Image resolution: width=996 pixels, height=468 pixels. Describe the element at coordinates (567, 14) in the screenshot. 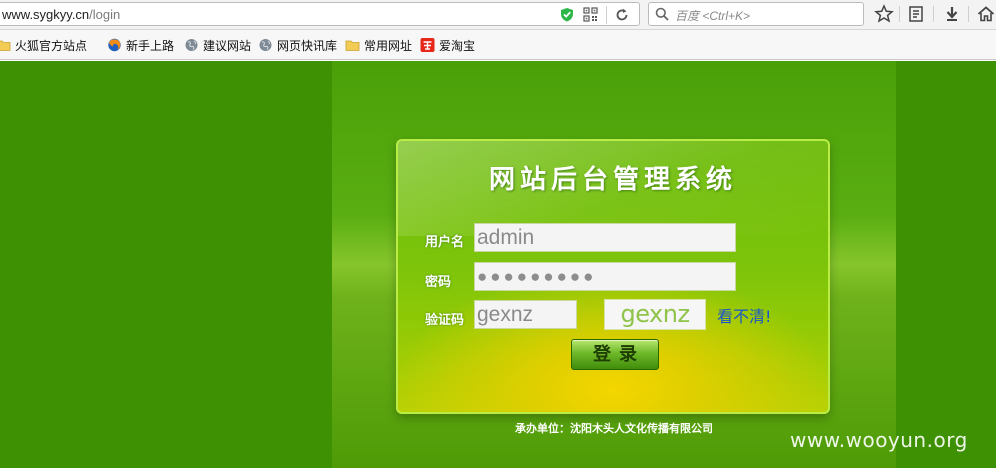

I see `shield-icon` at that location.